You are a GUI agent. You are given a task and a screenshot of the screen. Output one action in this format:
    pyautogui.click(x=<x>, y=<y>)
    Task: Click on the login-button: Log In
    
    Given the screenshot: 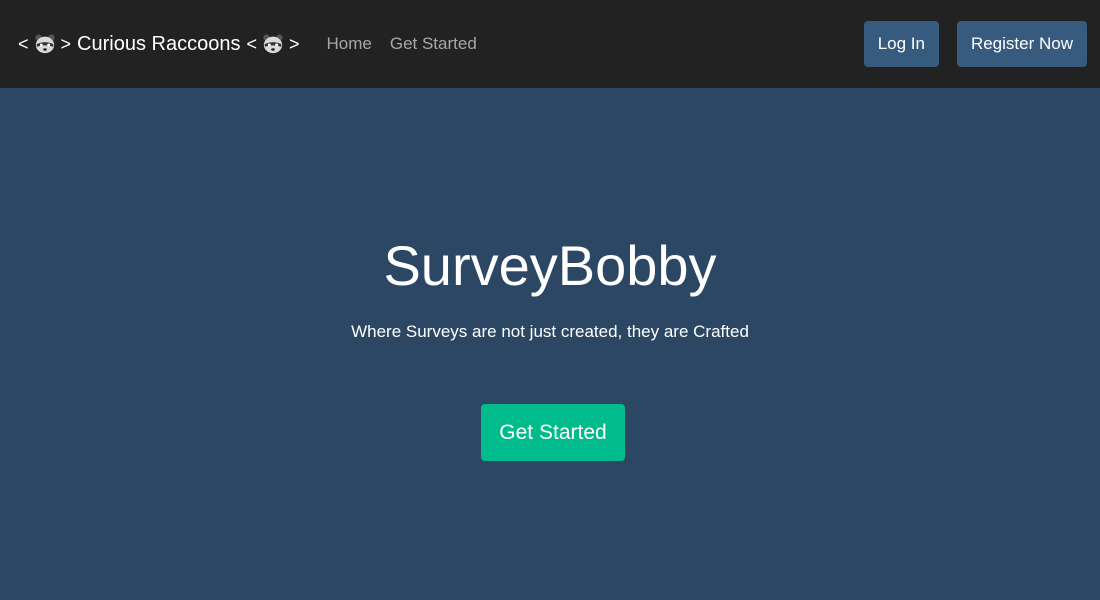 What is the action you would take?
    pyautogui.click(x=901, y=44)
    